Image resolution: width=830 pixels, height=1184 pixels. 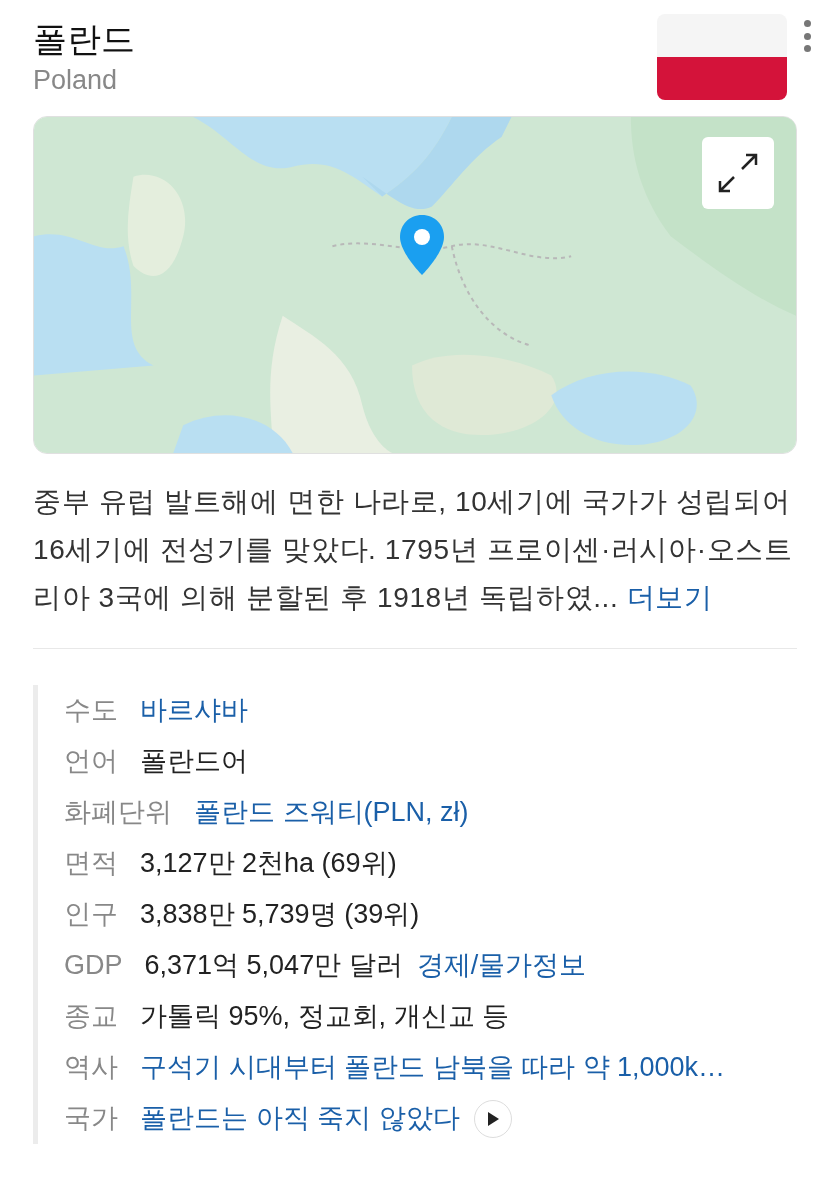 What do you see at coordinates (501, 965) in the screenshot?
I see `fact-link: 경제/물가정보` at bounding box center [501, 965].